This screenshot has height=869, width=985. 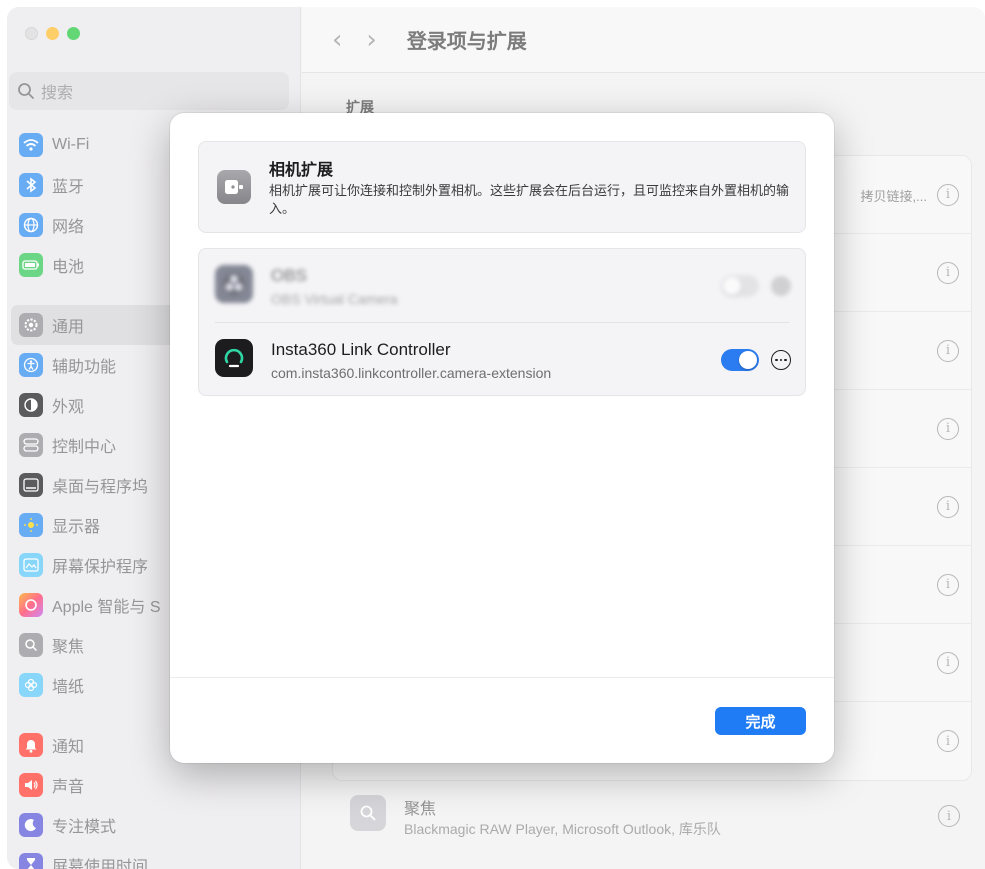 What do you see at coordinates (154, 785) in the screenshot?
I see `sidebar-item-sound: 声音` at bounding box center [154, 785].